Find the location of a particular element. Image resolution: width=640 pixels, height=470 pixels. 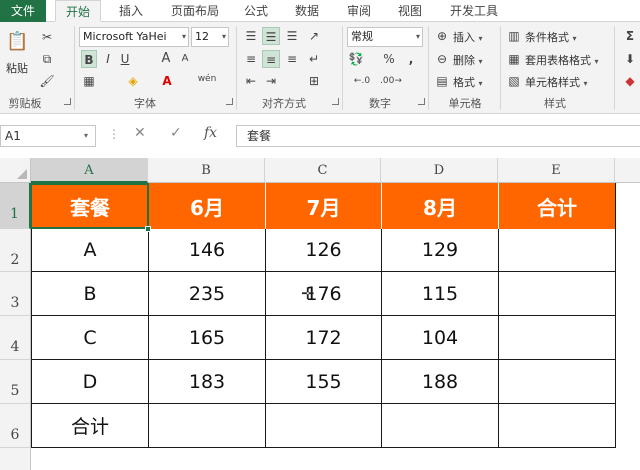

insert-cells-icon: ⊕ is located at coordinates (442, 36).